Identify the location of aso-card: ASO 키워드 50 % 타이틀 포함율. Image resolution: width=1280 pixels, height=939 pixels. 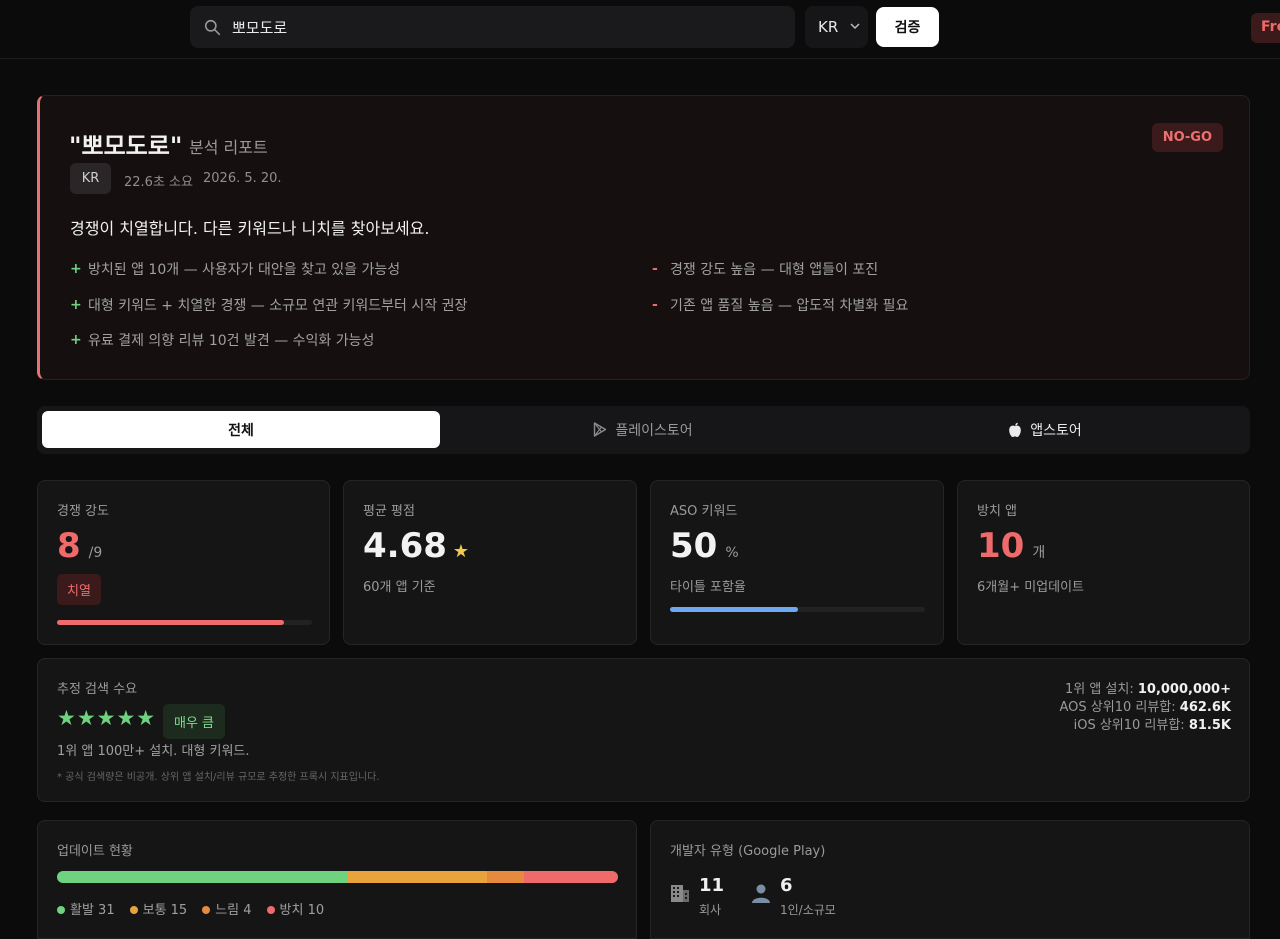
(797, 562).